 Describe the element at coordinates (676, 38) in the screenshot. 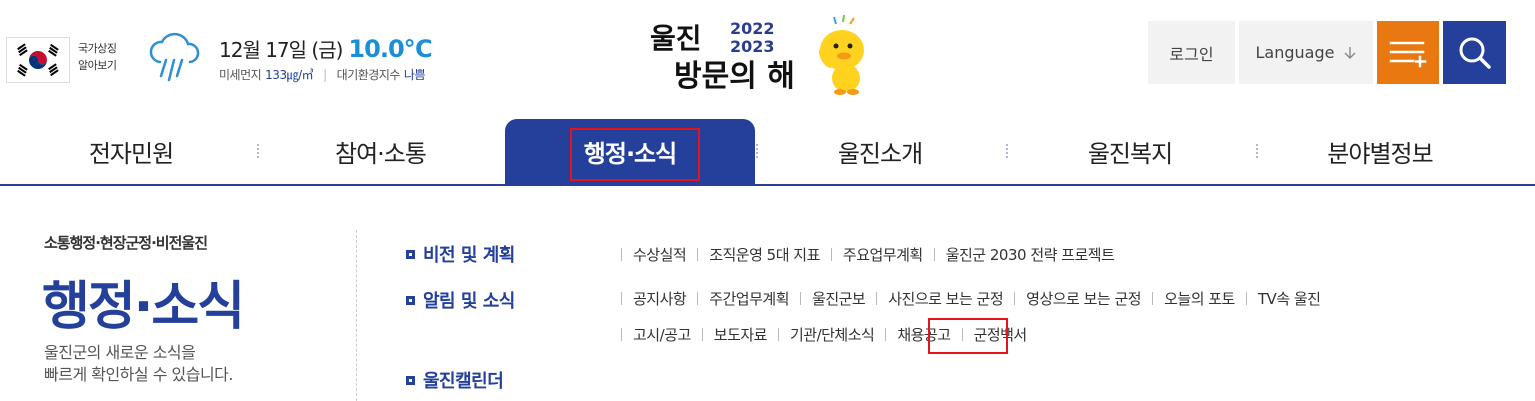

I see `logo-text-line1: 울진` at that location.